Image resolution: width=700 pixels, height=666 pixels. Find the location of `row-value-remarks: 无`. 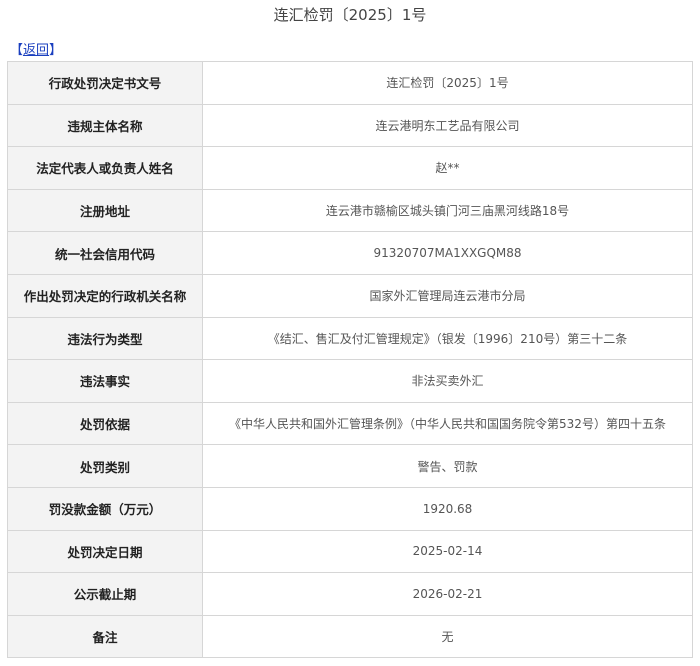

row-value-remarks: 无 is located at coordinates (447, 636).